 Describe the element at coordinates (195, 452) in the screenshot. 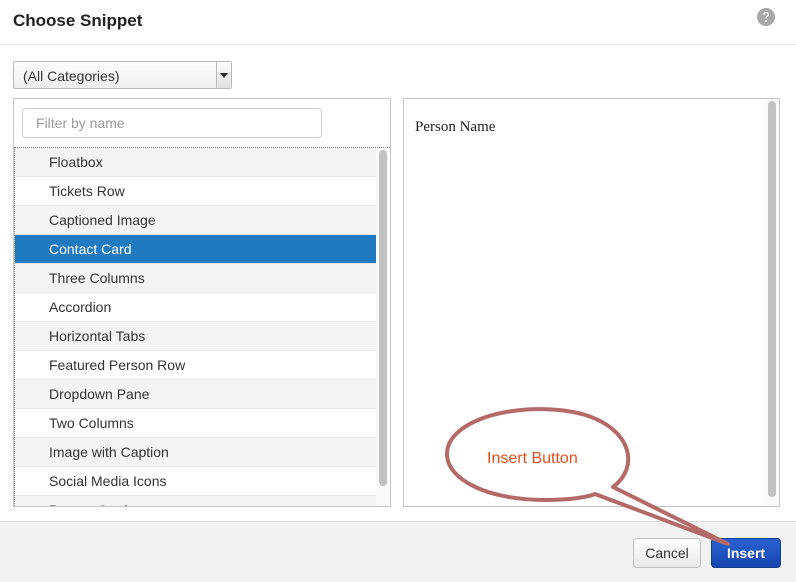

I see `list-item: Image with Caption` at that location.